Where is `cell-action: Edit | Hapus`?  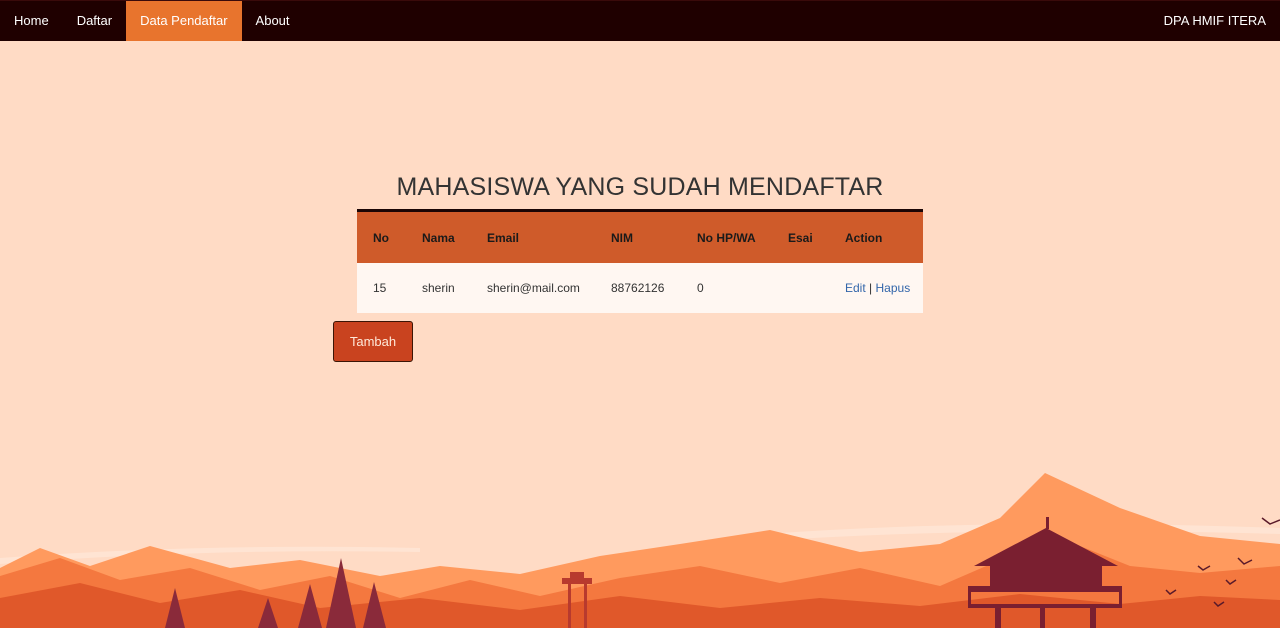 cell-action: Edit | Hapus is located at coordinates (876, 288).